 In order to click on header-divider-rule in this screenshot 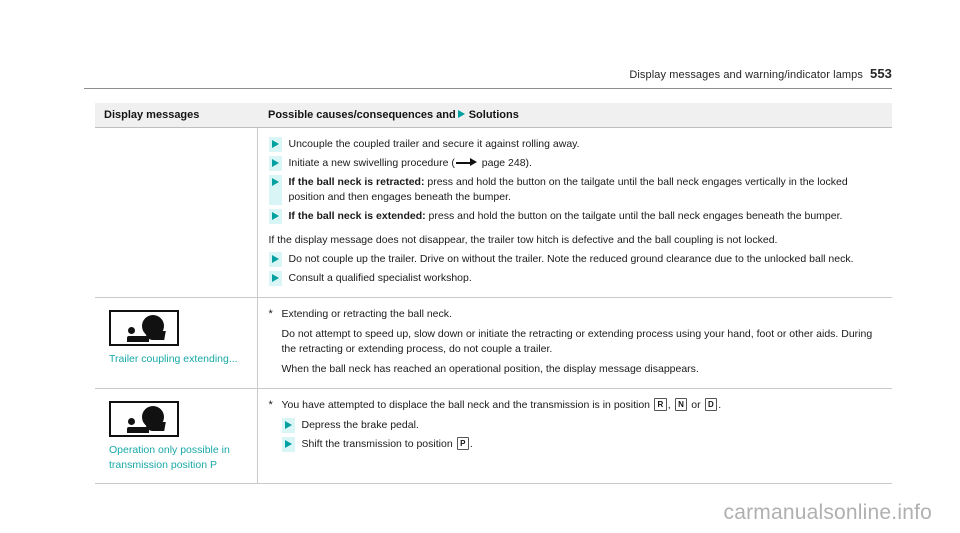, I will do `click(488, 88)`.